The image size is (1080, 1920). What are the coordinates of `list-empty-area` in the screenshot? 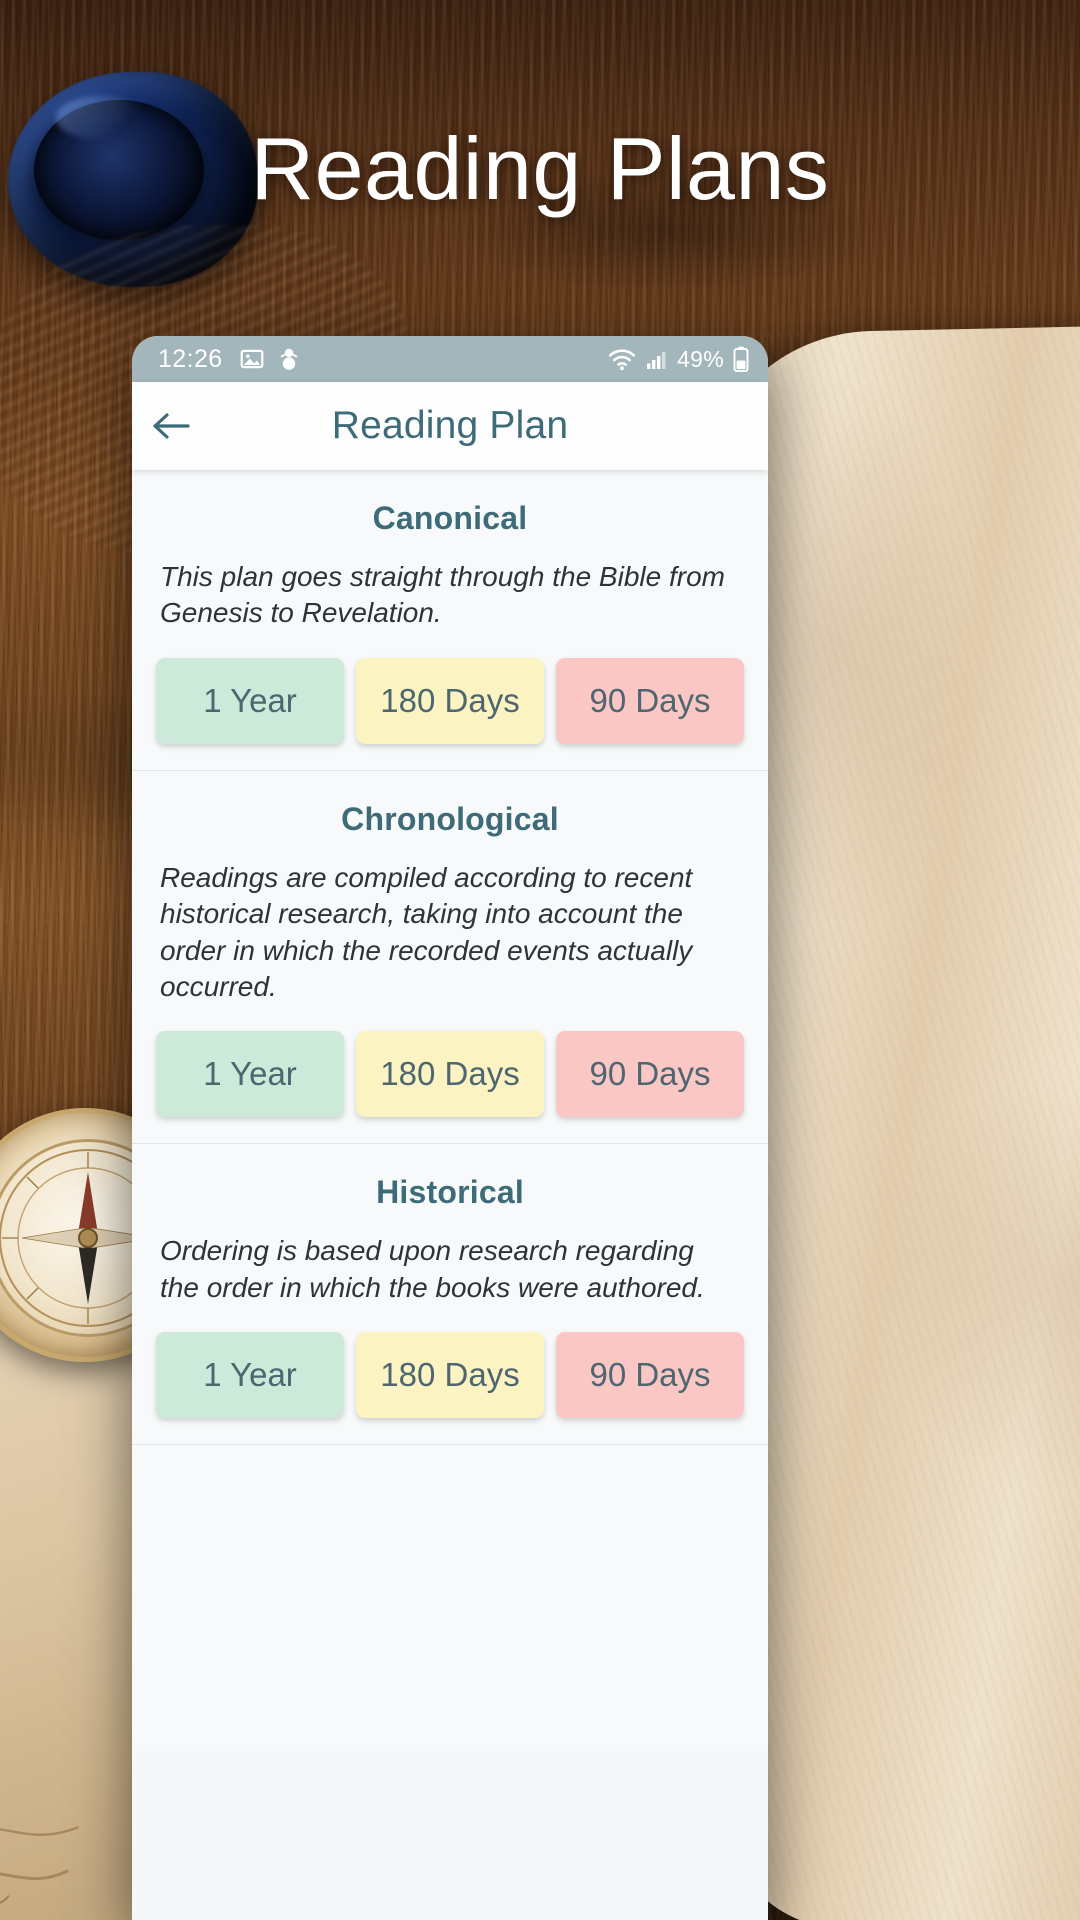 It's located at (450, 1595).